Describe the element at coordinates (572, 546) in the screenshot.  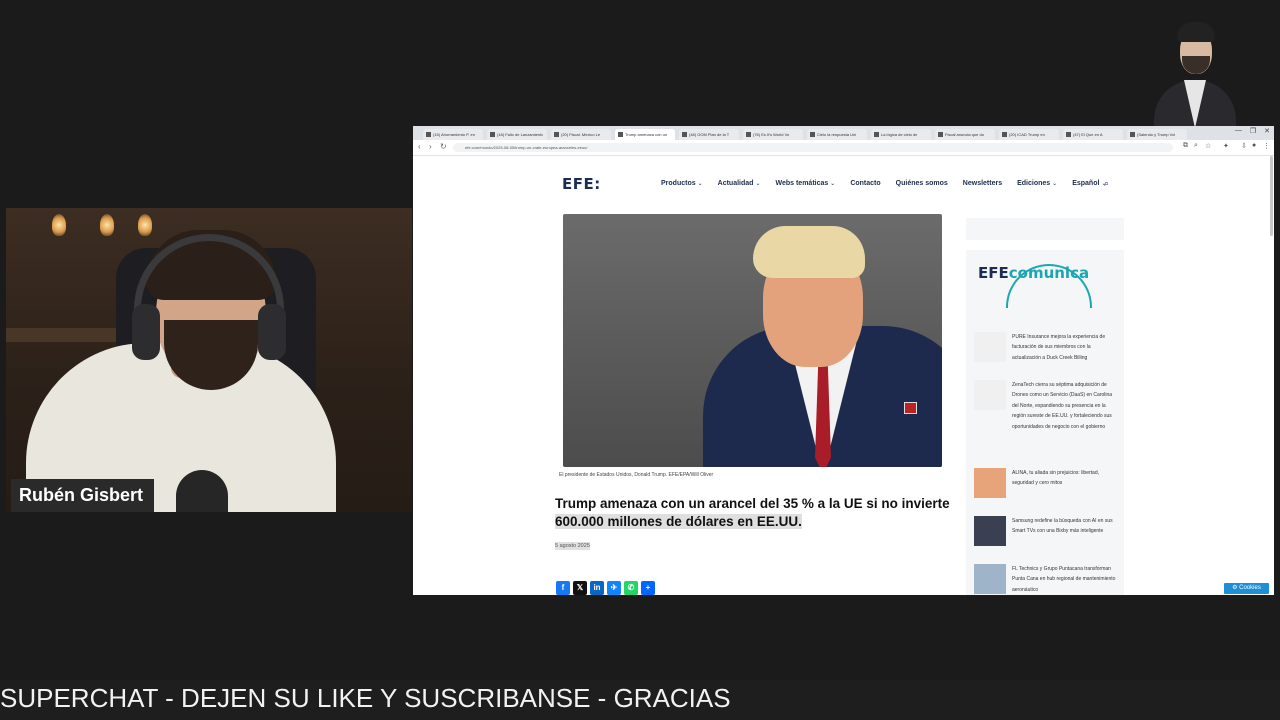
I see `article-date: 5 agosto 2025` at that location.